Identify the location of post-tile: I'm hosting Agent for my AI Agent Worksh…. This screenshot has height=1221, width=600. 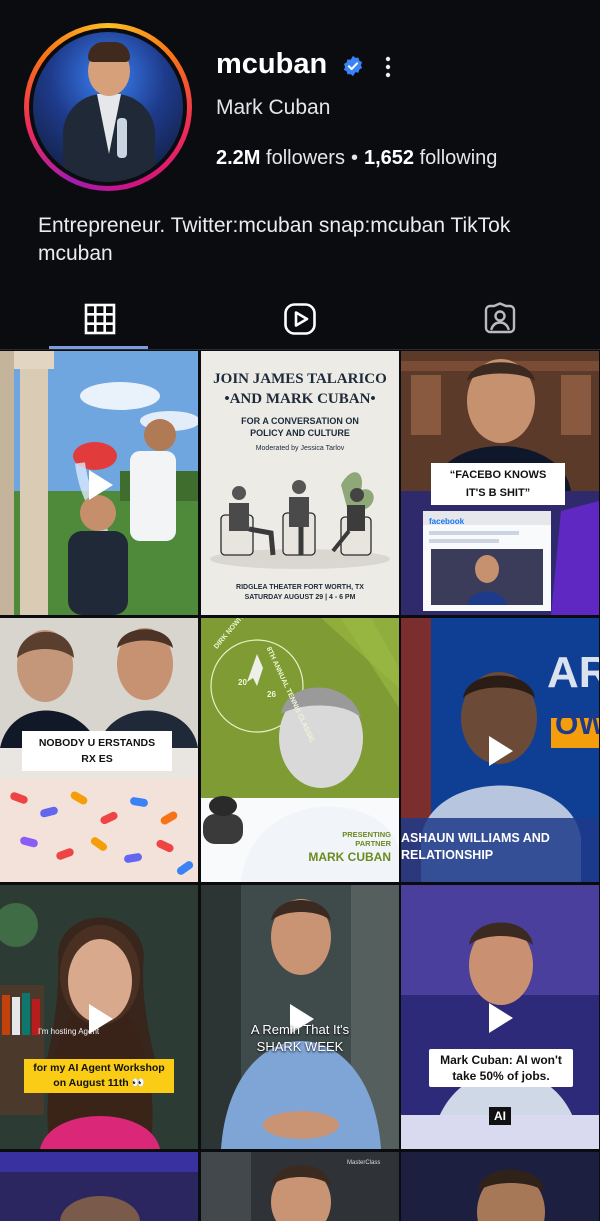
(99, 1017).